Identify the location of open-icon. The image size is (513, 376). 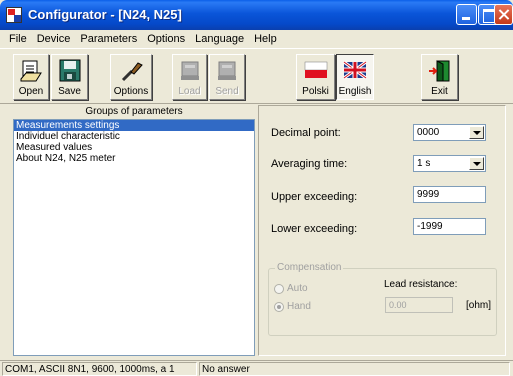
(31, 71).